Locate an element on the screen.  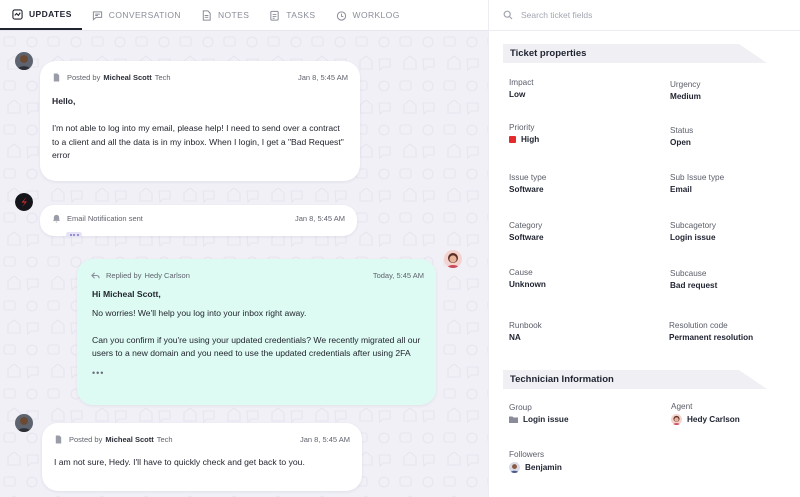
field-label: Status is located at coordinates (682, 130).